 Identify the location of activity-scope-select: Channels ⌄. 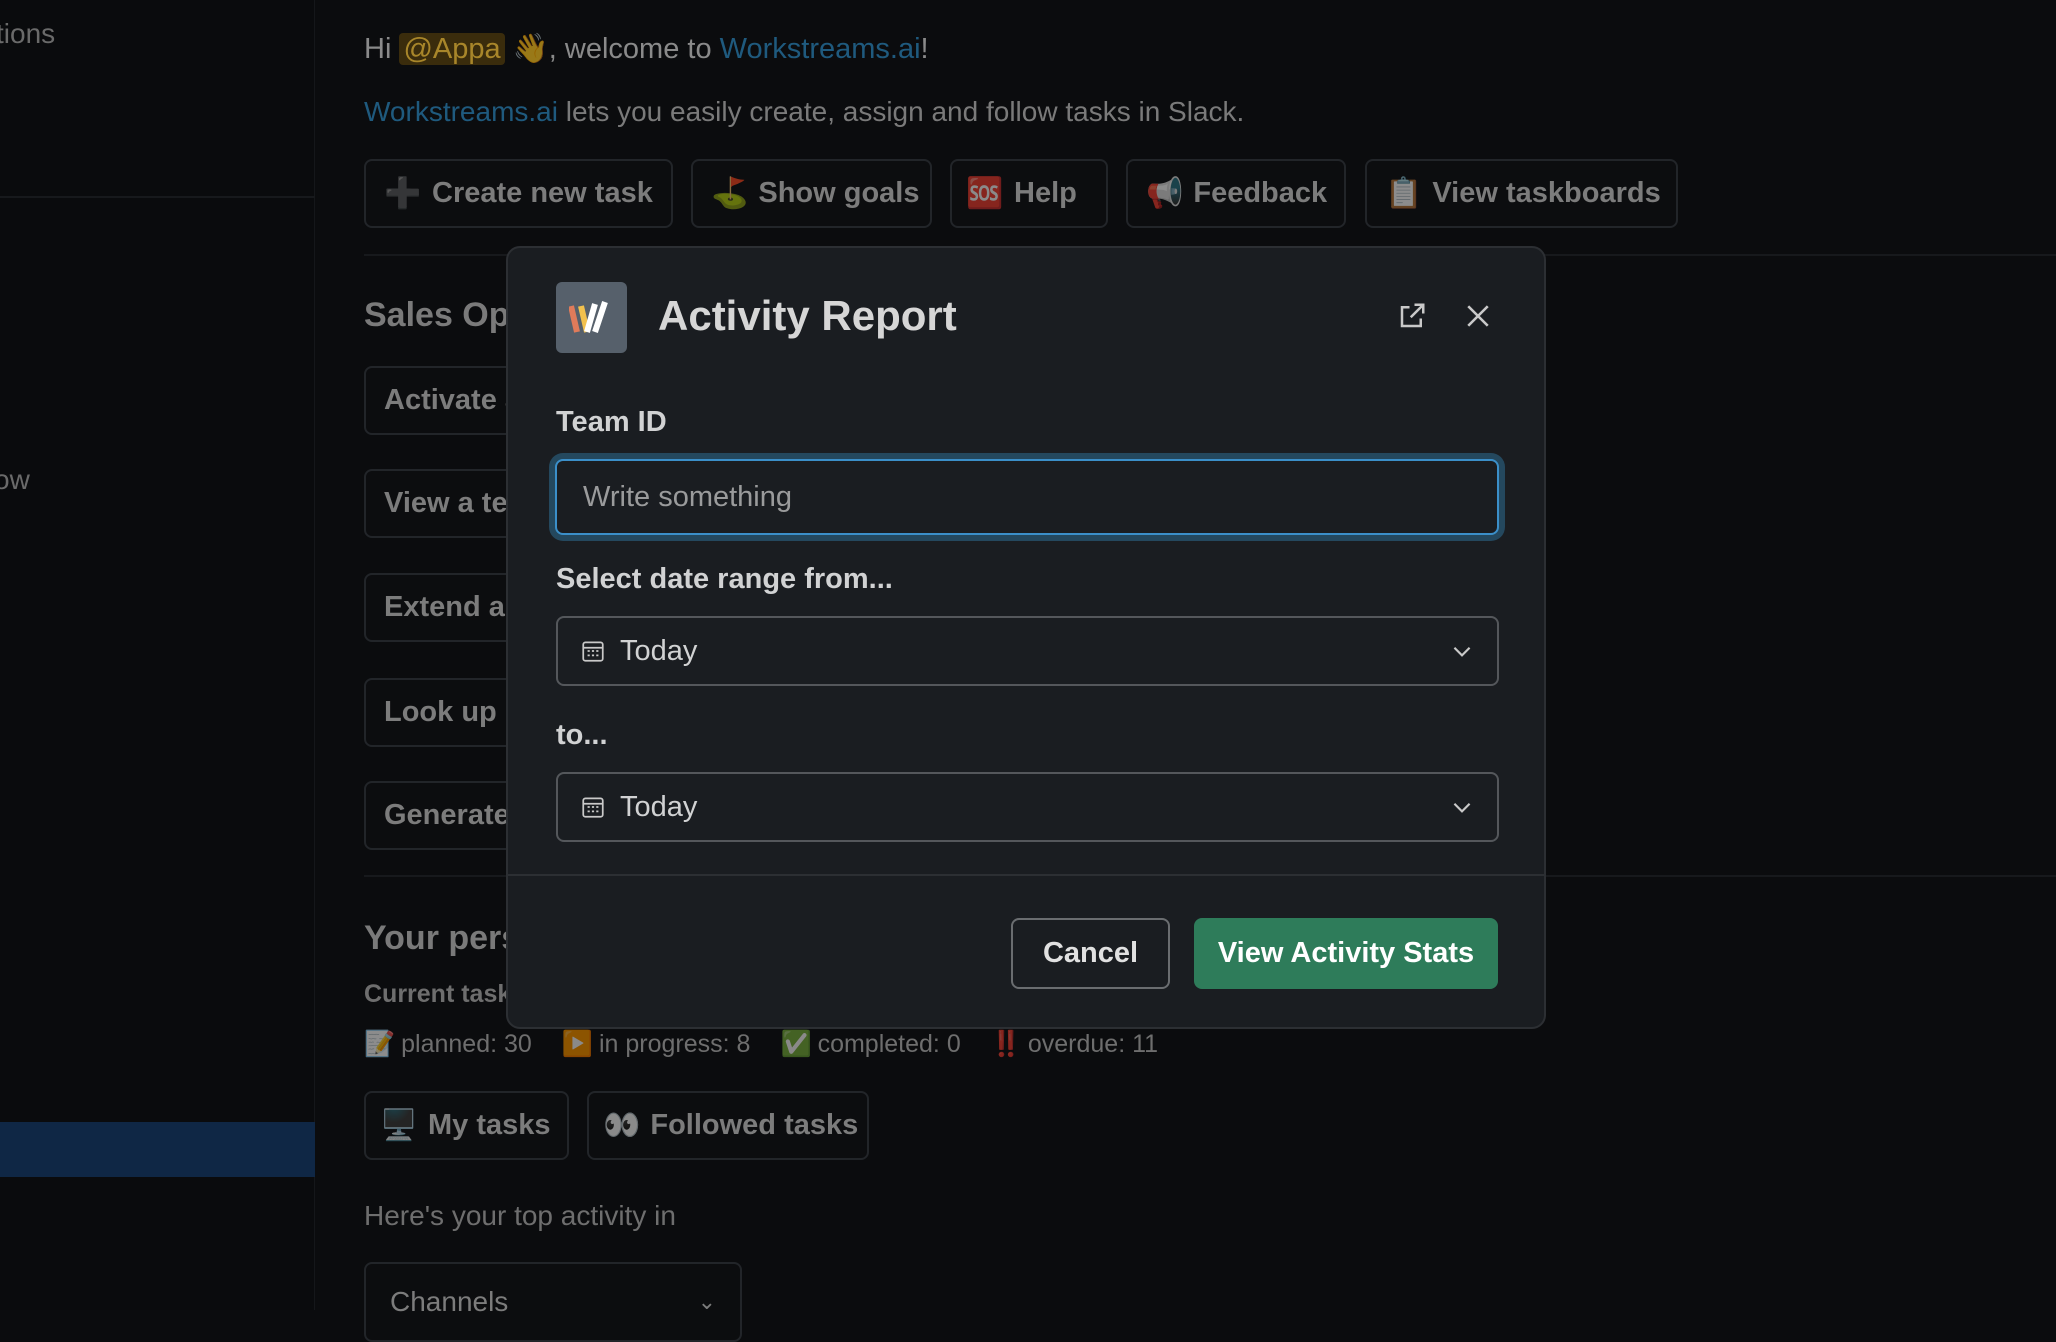
(553, 1302).